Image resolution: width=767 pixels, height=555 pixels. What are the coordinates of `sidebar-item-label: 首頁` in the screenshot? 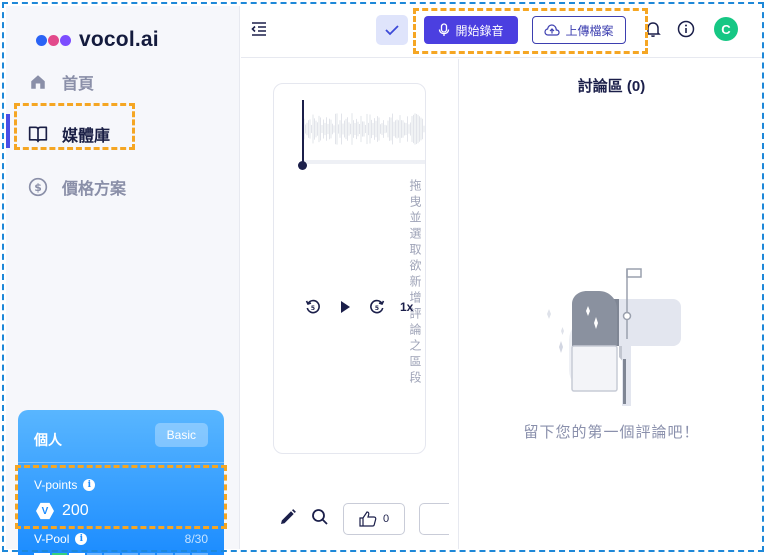 It's located at (78, 84).